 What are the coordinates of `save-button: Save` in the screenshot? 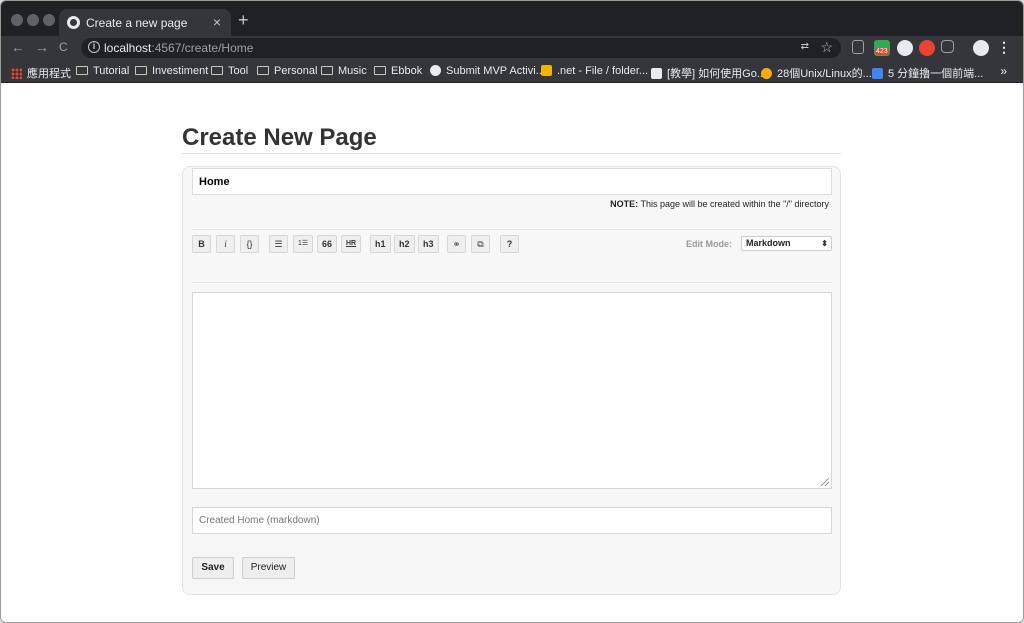 It's located at (213, 568).